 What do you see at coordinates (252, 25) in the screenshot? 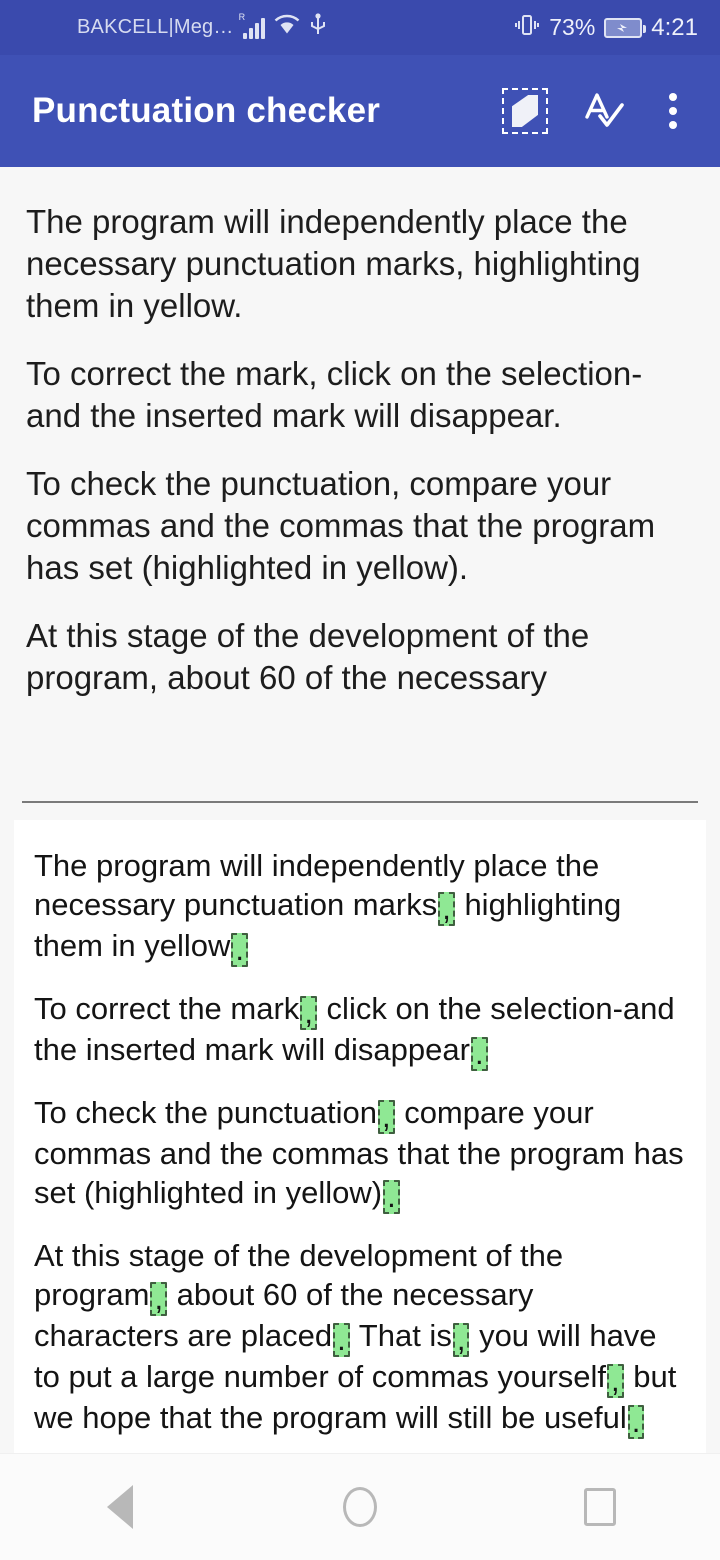
I see `signal-bars-icon: R` at bounding box center [252, 25].